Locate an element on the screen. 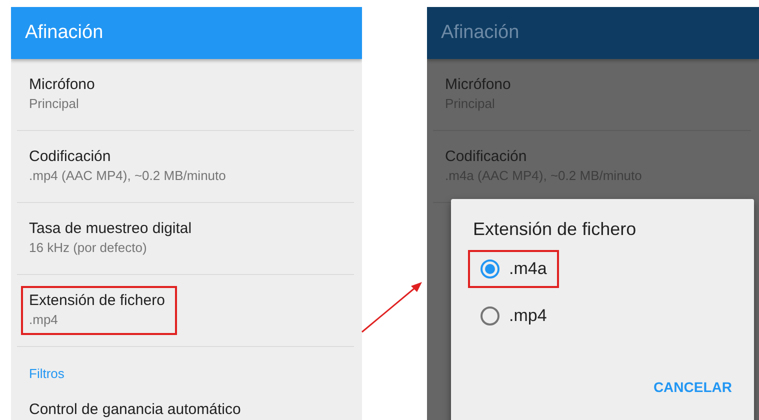 This screenshot has height=420, width=759. radio-empty-icon is located at coordinates (490, 316).